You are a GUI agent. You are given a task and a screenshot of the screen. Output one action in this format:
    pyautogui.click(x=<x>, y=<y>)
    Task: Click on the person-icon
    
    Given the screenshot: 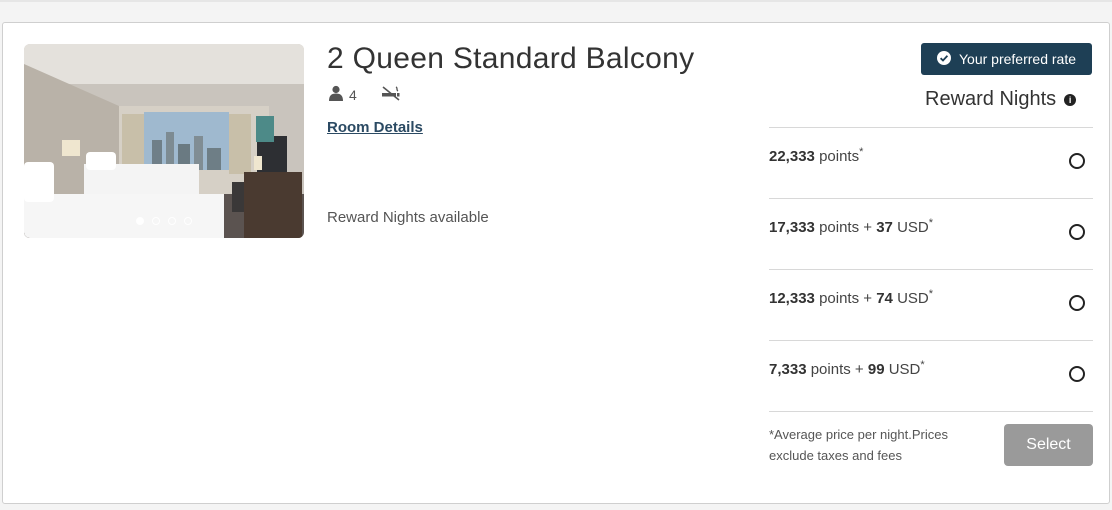 What is the action you would take?
    pyautogui.click(x=336, y=94)
    